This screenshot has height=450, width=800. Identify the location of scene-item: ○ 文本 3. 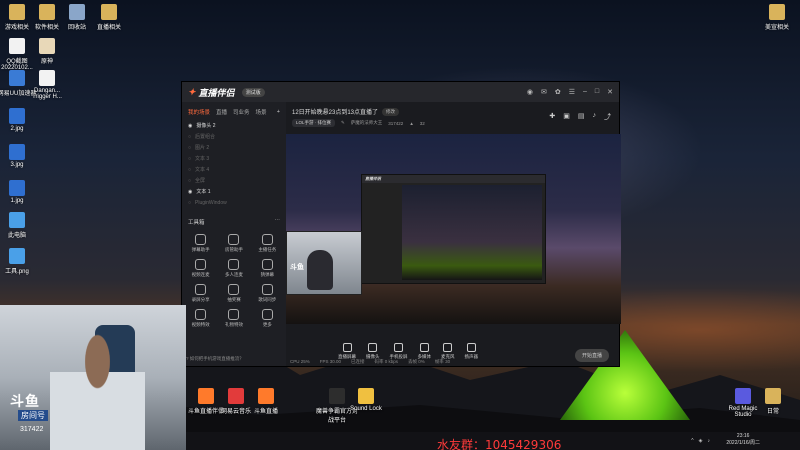
(234, 158).